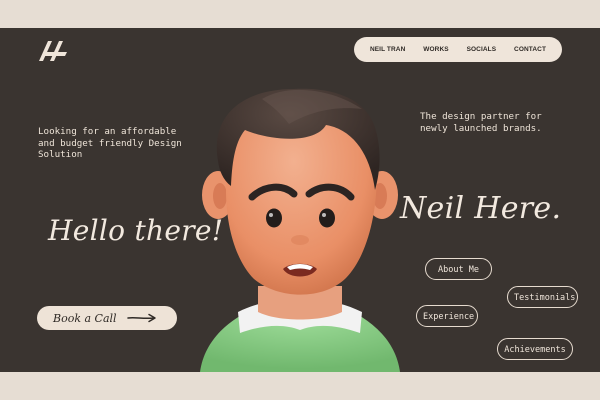 This screenshot has height=400, width=600. Describe the element at coordinates (387, 49) in the screenshot. I see `nav-neil-tran: NEIL TRAN` at that location.